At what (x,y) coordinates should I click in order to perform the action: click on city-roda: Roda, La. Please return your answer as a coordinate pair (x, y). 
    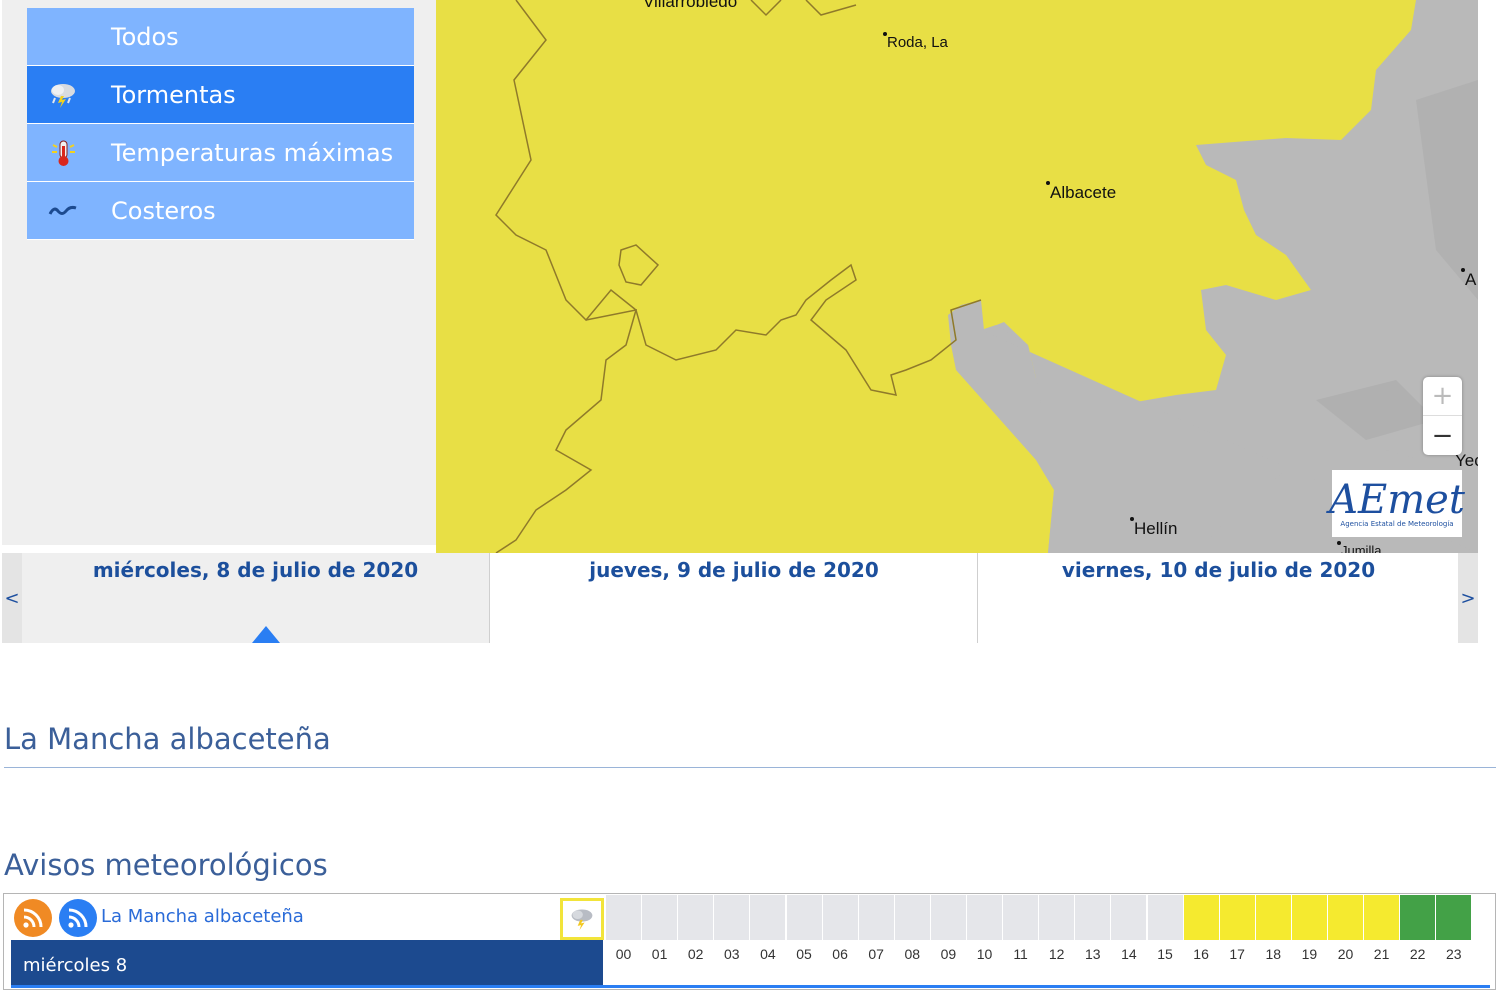
    Looking at the image, I should click on (915, 41).